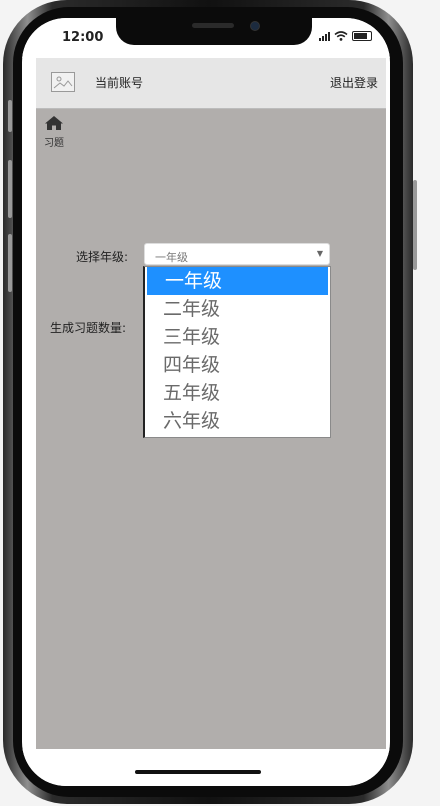  I want to click on status-icons, so click(345, 36).